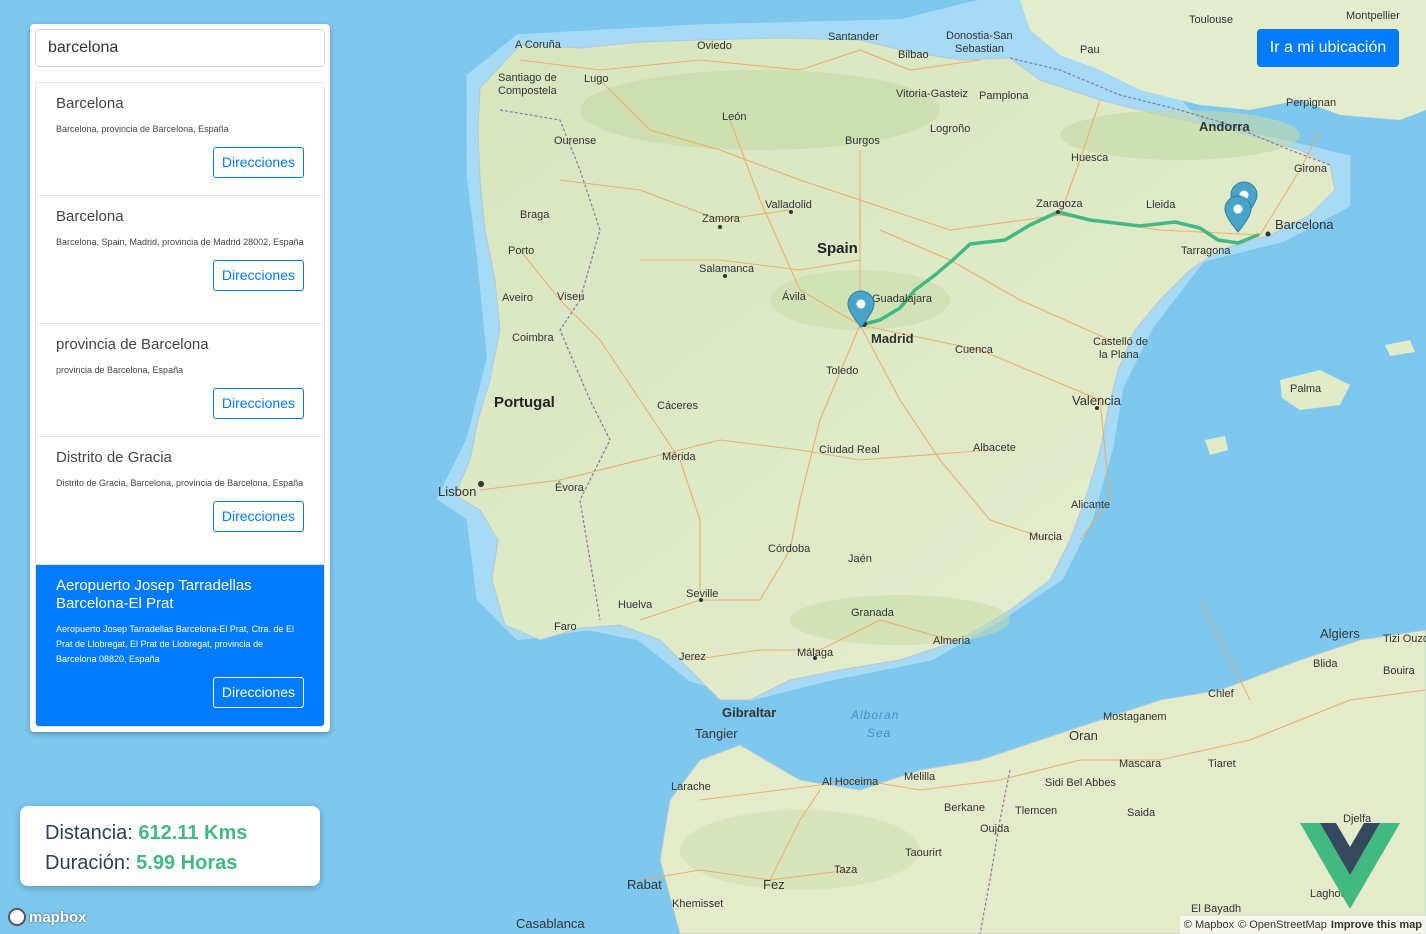  I want to click on svg-text: Pamplona, so click(1004, 96).